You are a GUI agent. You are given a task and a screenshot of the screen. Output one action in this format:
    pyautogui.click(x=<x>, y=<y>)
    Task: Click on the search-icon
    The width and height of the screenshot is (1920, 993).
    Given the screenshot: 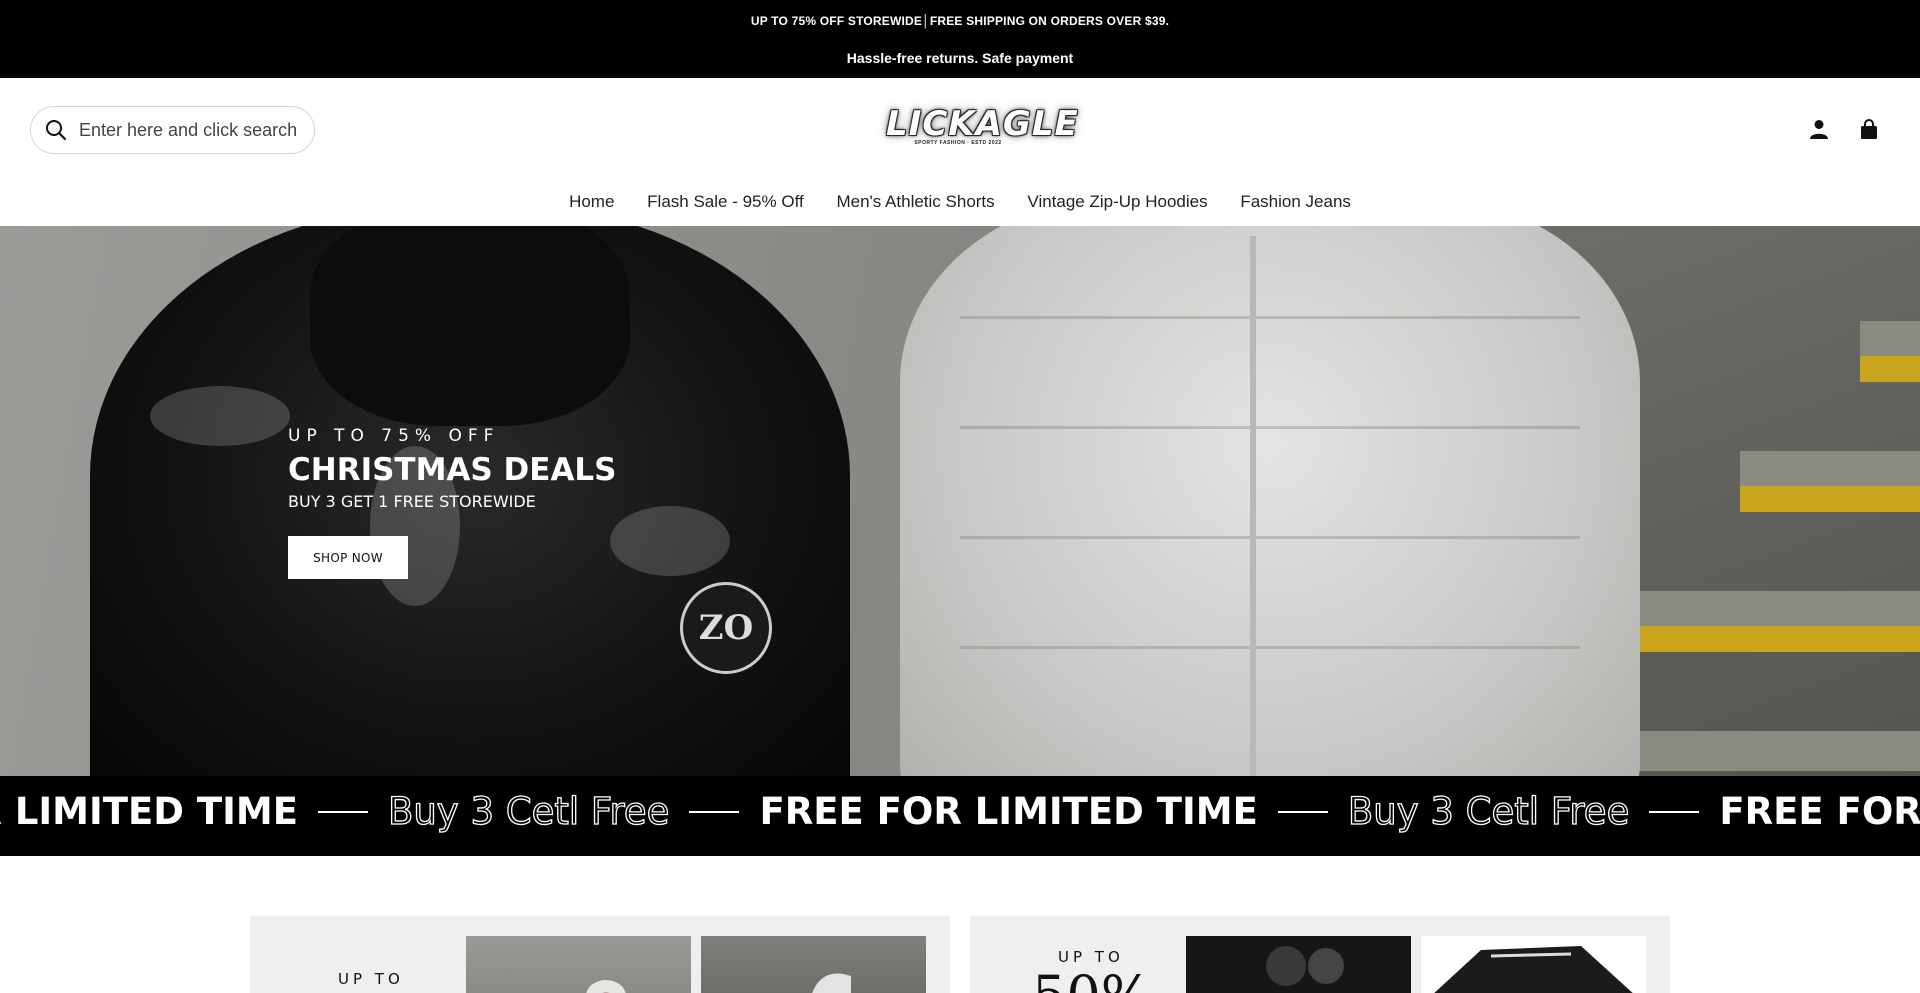 What is the action you would take?
    pyautogui.click(x=56, y=130)
    